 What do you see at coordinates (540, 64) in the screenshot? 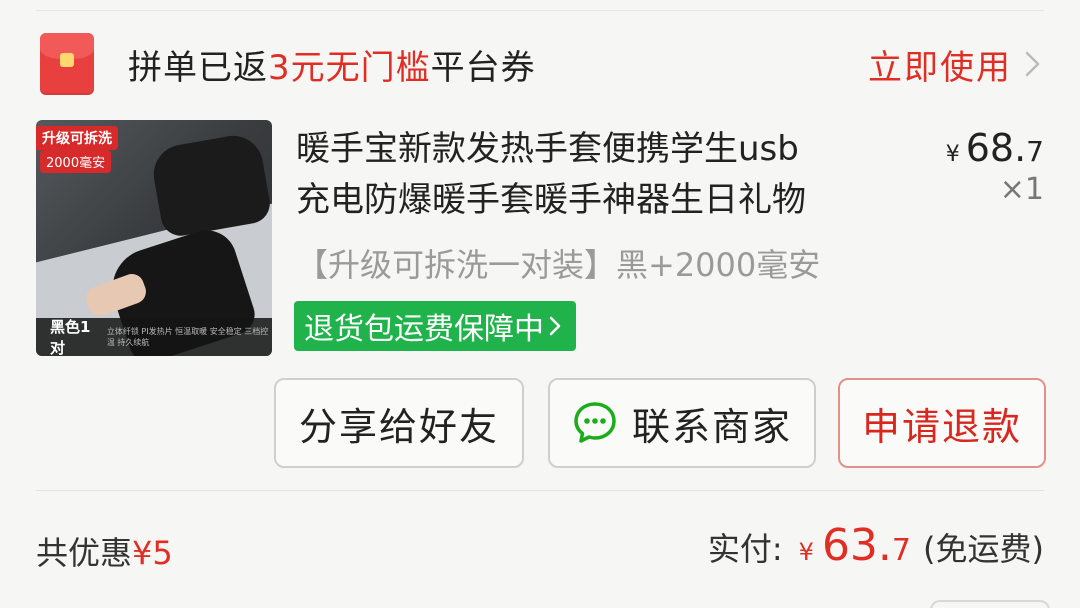
I see `coupon-banner: 拼单已返3元无门槛平台券 立即使用` at bounding box center [540, 64].